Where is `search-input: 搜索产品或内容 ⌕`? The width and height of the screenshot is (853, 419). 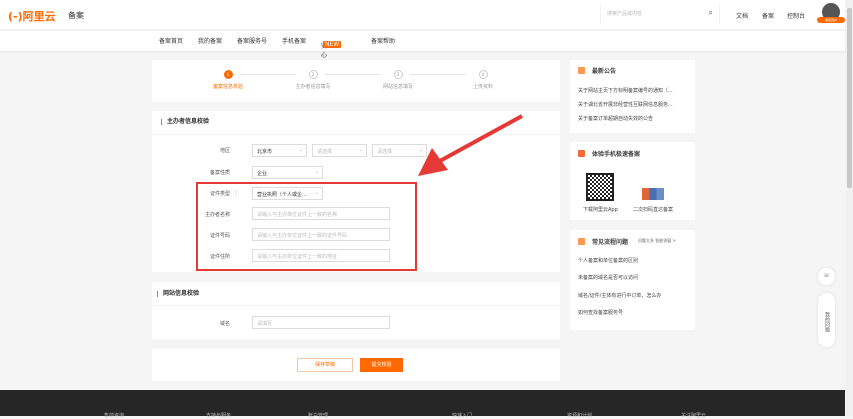 search-input: 搜索产品或内容 ⌕ is located at coordinates (660, 14).